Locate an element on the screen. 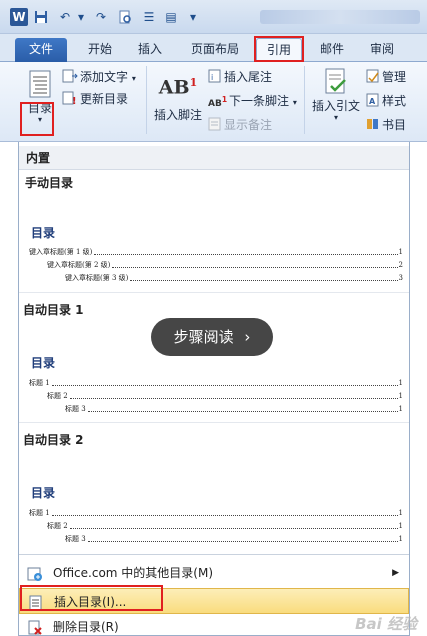  footnote-icon-sup: 1 is located at coordinates (193, 82).